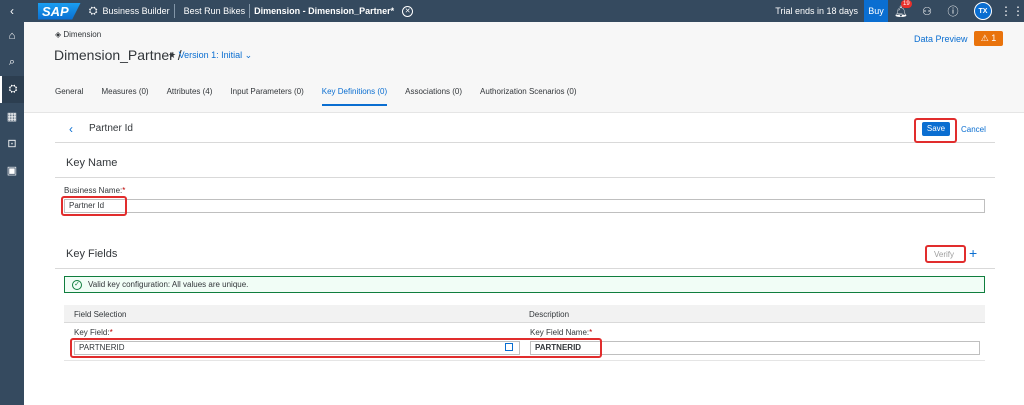 The height and width of the screenshot is (405, 1024). I want to click on object-type-label: ◈ Dimension, so click(78, 34).